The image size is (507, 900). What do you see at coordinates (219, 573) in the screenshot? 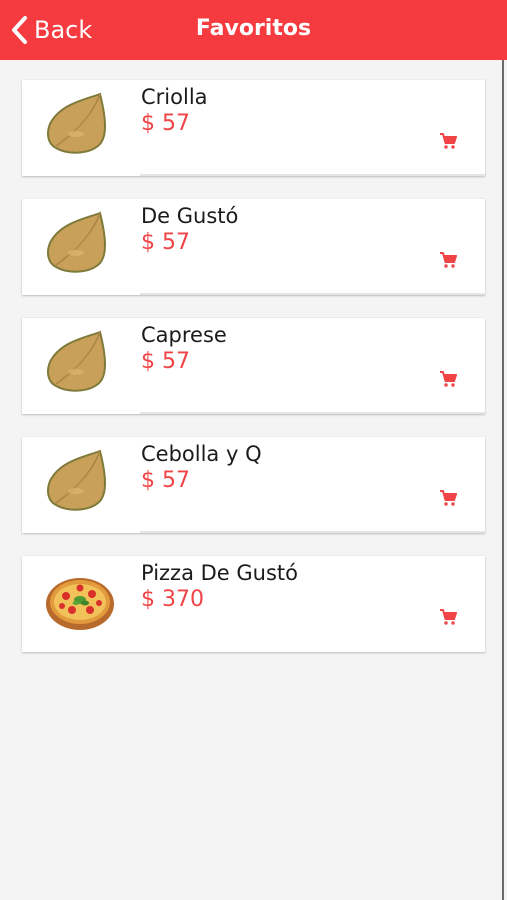
I see `item-name: Pizza De Gustó` at bounding box center [219, 573].